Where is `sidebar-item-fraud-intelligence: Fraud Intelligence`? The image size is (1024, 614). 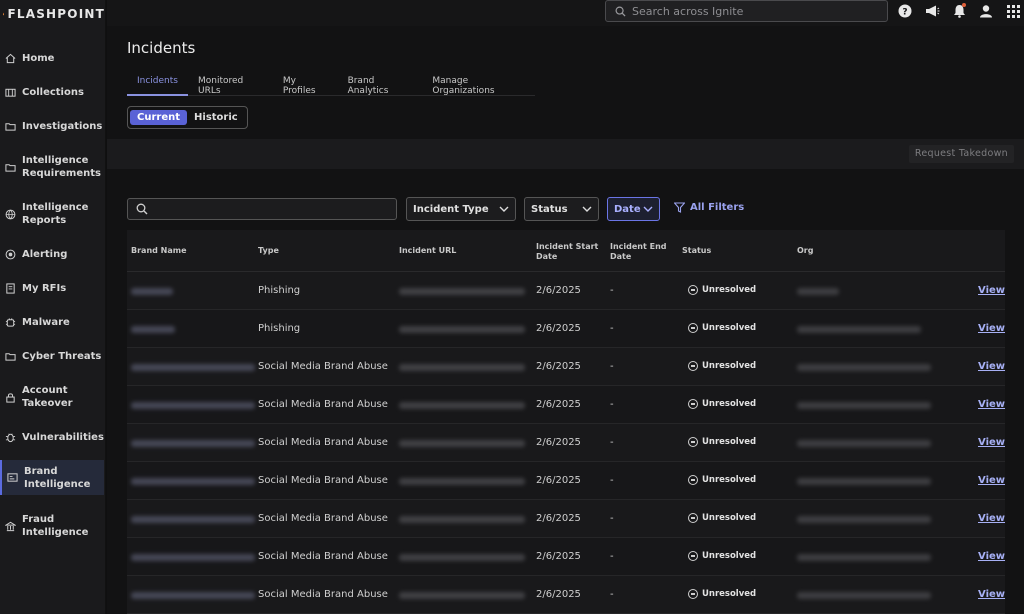
sidebar-item-fraud-intelligence: Fraud Intelligence is located at coordinates (52, 526).